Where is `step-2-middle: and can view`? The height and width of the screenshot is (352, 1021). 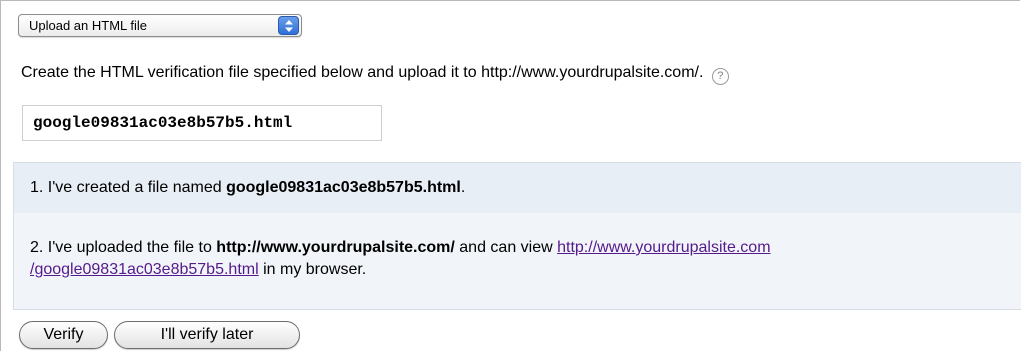
step-2-middle: and can view is located at coordinates (506, 247).